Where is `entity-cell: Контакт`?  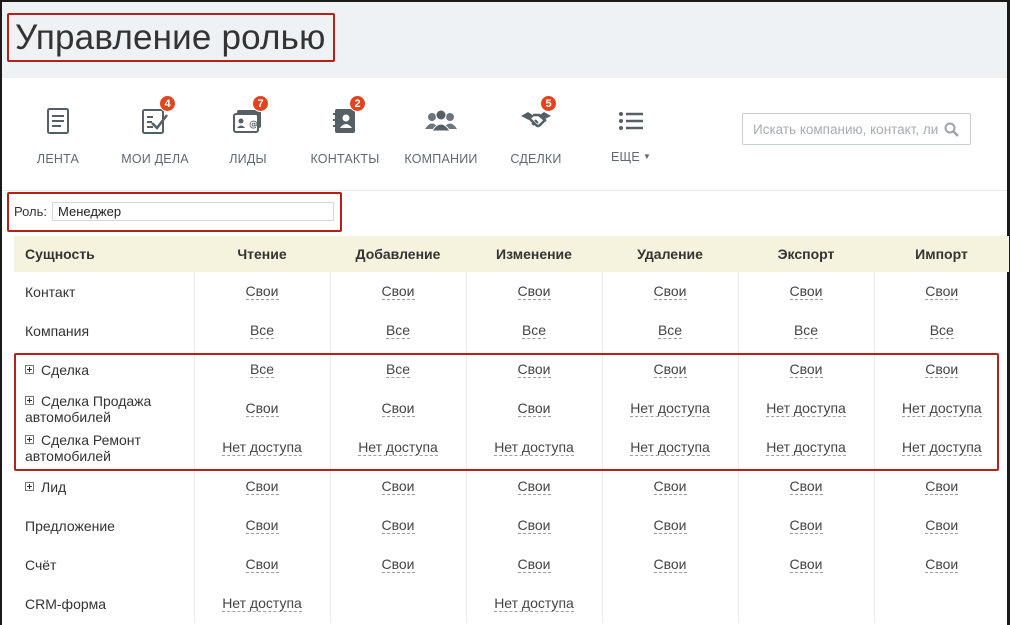
entity-cell: Контакт is located at coordinates (104, 291).